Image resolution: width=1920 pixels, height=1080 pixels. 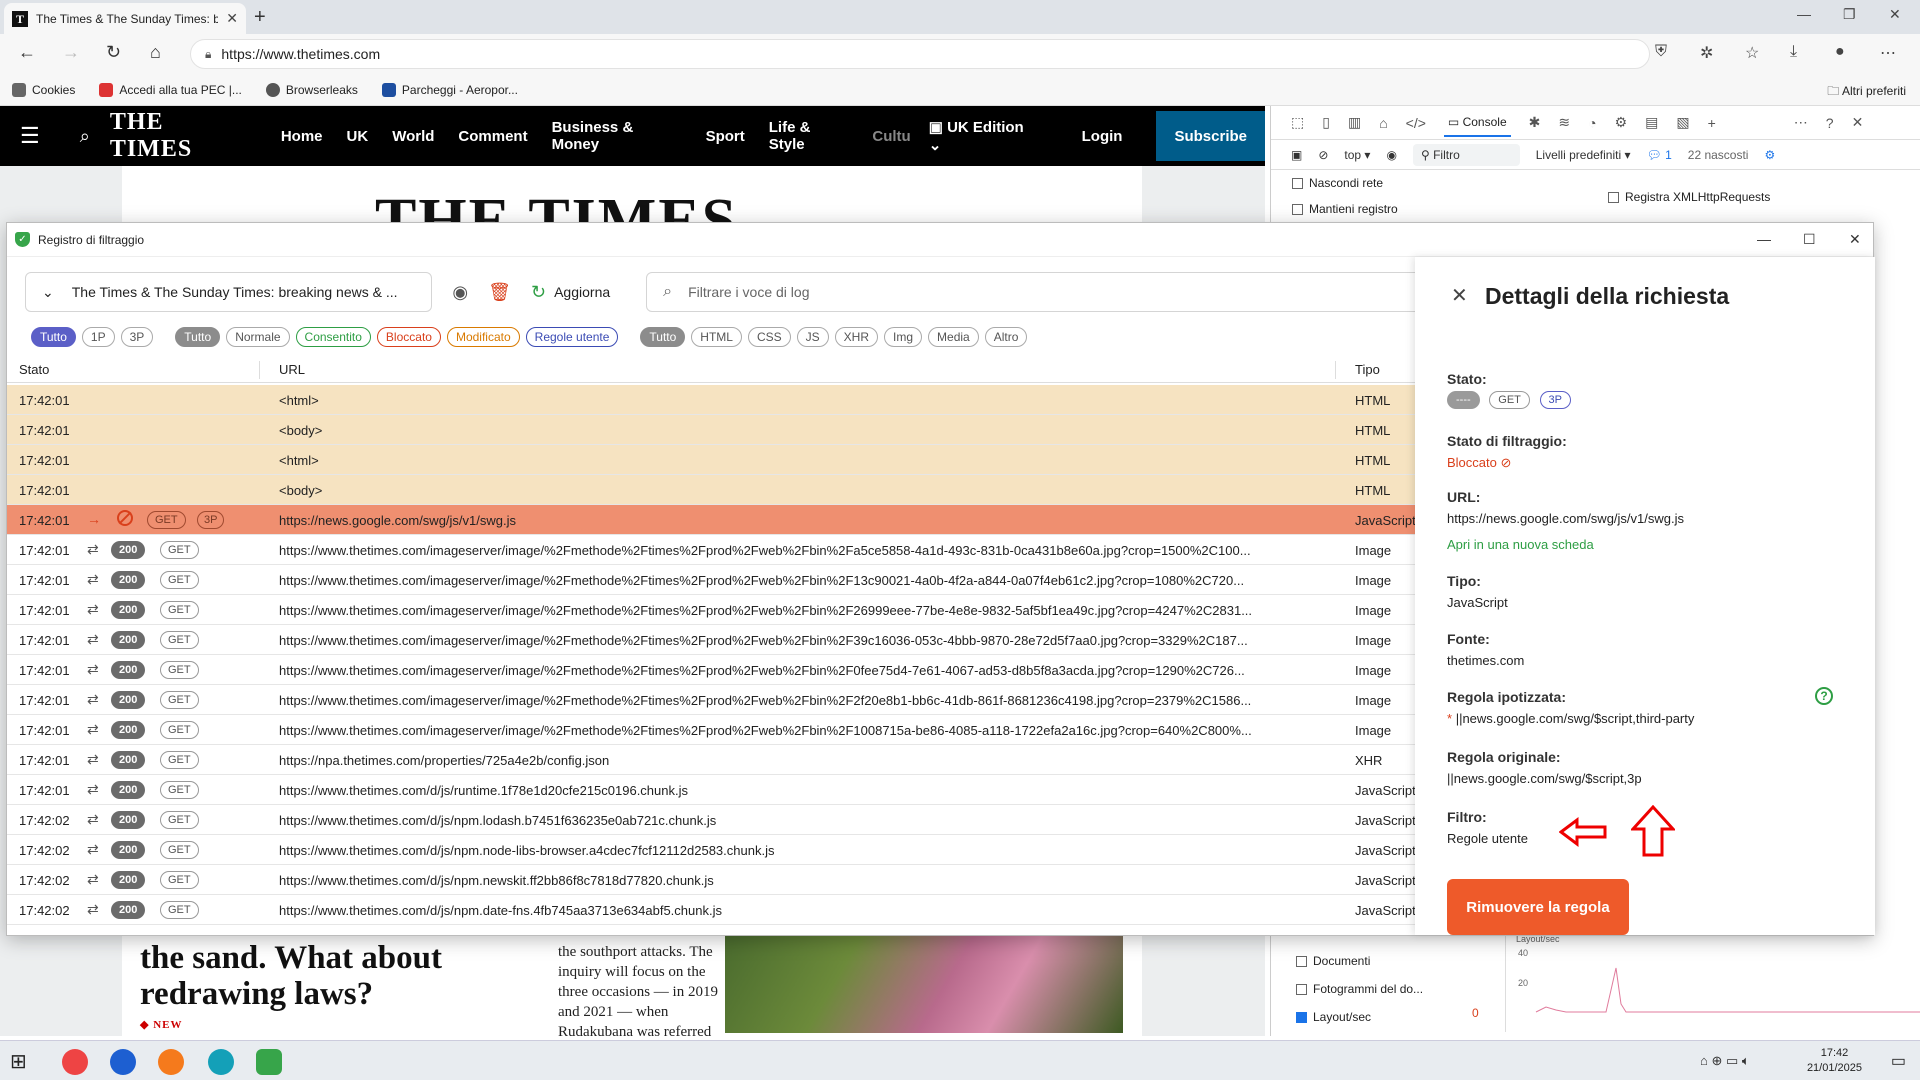 What do you see at coordinates (1535, 122) in the screenshot?
I see `sources-icon: ✱` at bounding box center [1535, 122].